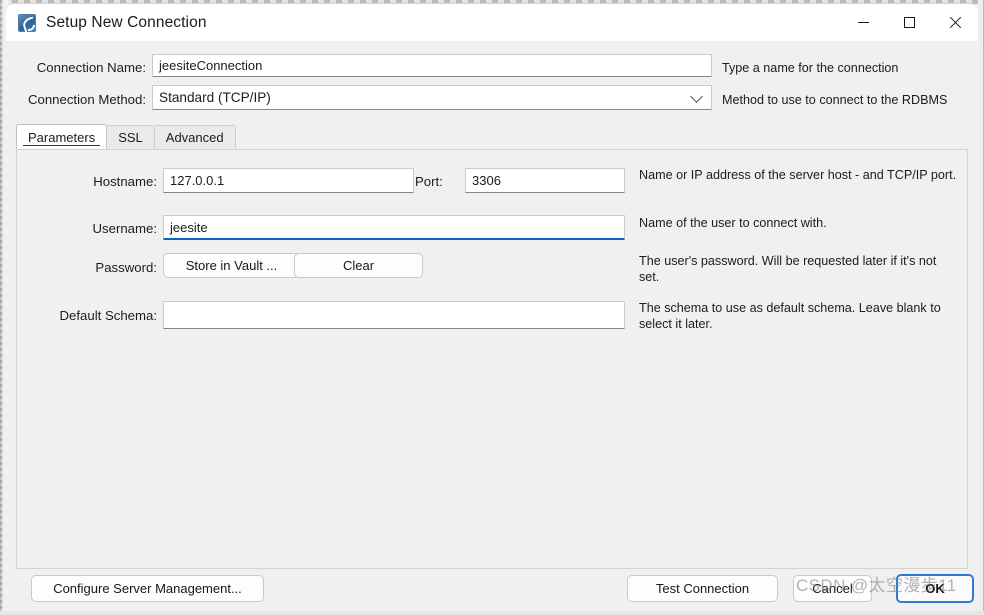  I want to click on tab-active-underline, so click(62, 145).